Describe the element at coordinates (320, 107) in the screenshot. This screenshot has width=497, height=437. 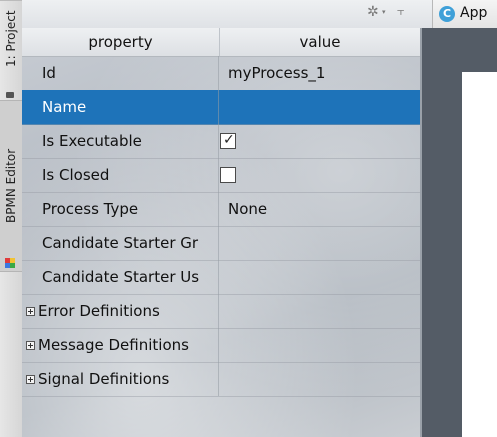
I see `name-value-field` at that location.